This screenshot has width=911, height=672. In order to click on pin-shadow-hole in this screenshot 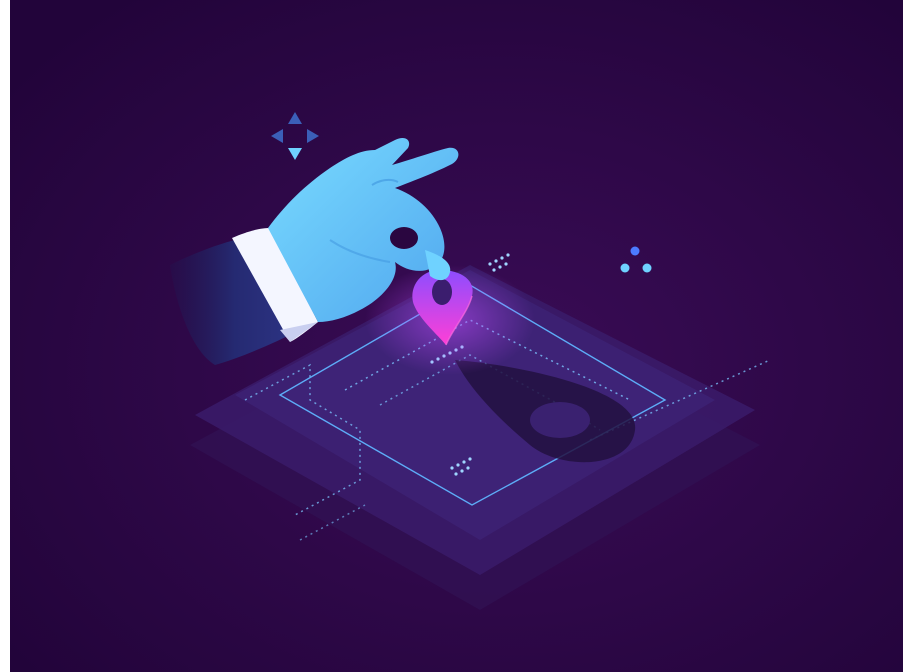, I will do `click(560, 420)`.